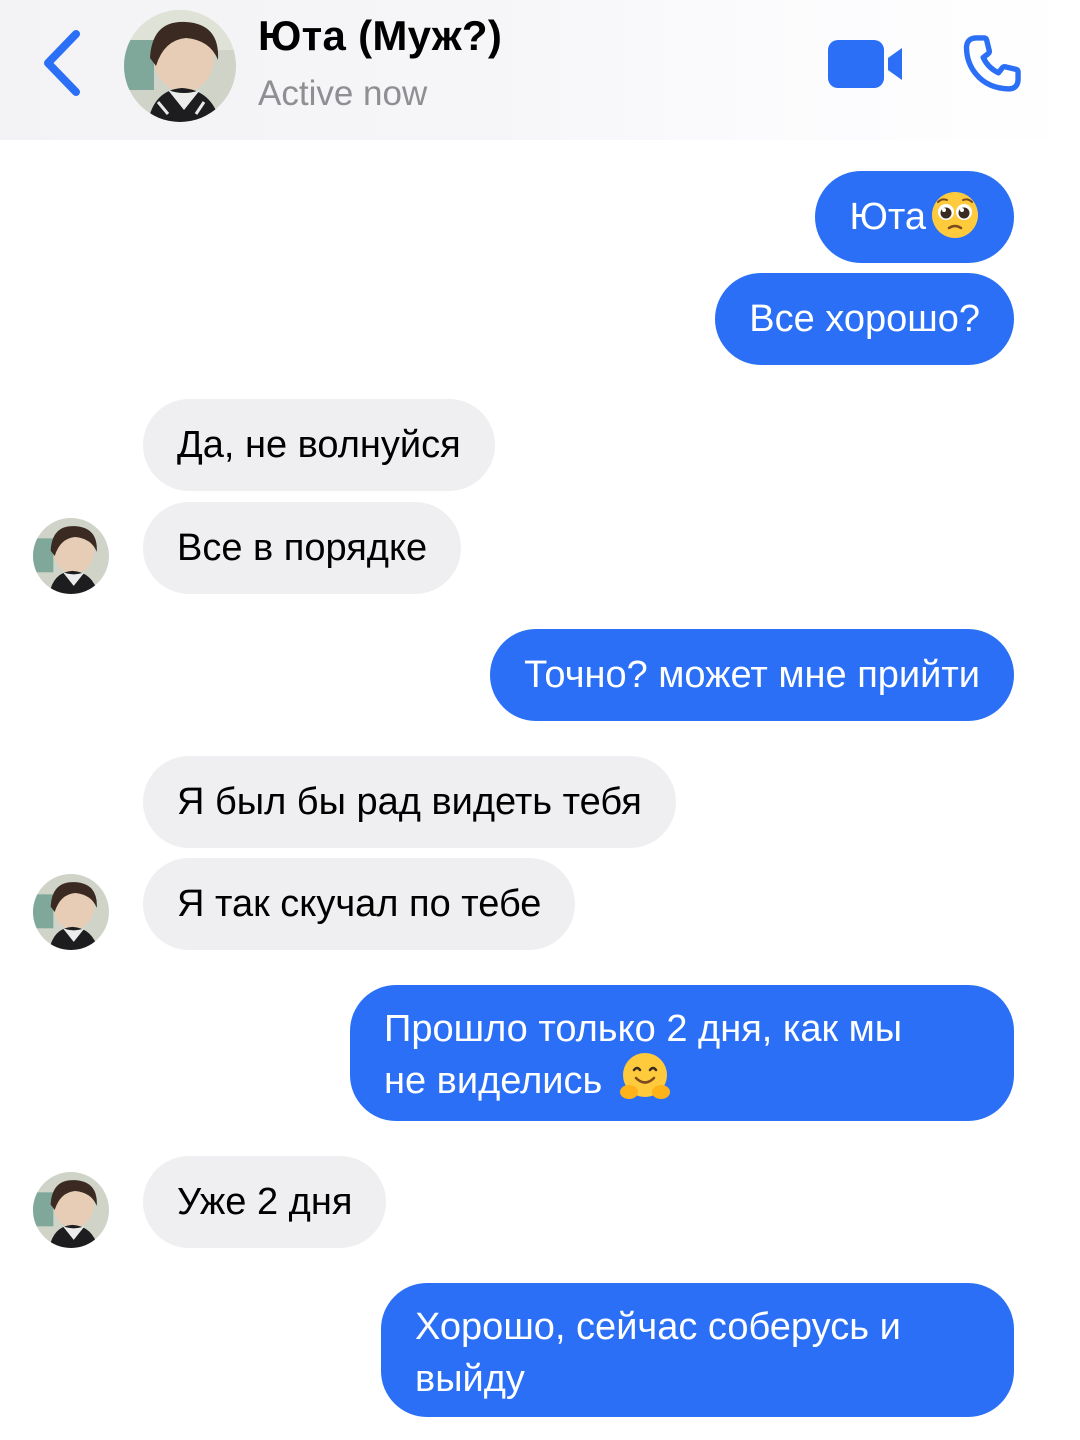 Image resolution: width=1080 pixels, height=1440 pixels. I want to click on outgoing-message: Юта, so click(914, 217).